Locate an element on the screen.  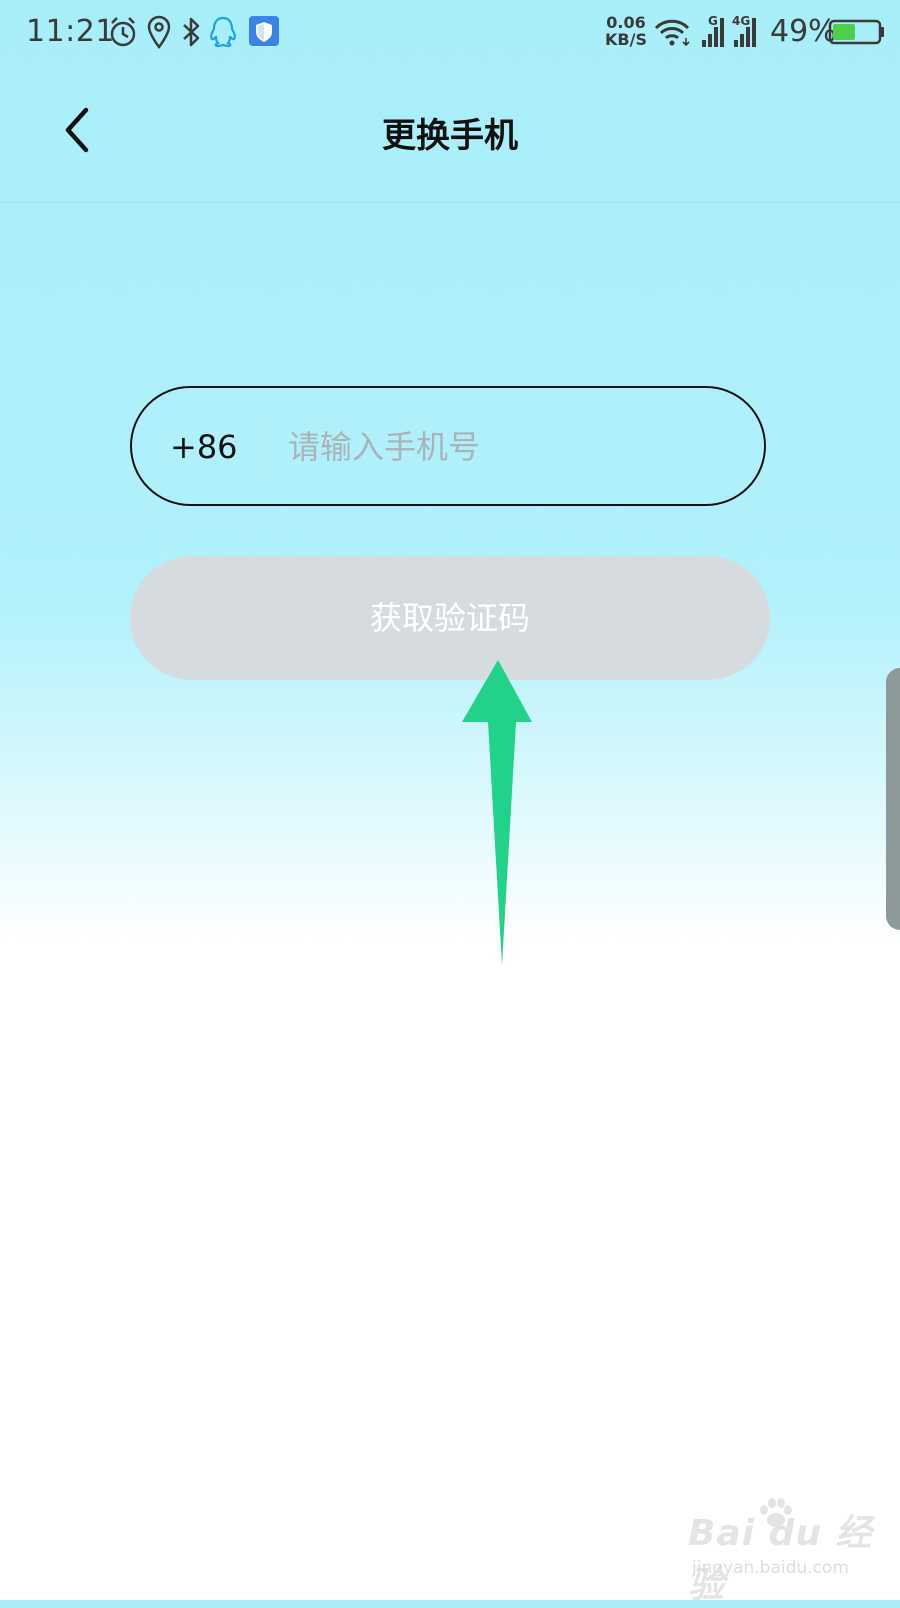
battery-percent: 49% is located at coordinates (803, 31).